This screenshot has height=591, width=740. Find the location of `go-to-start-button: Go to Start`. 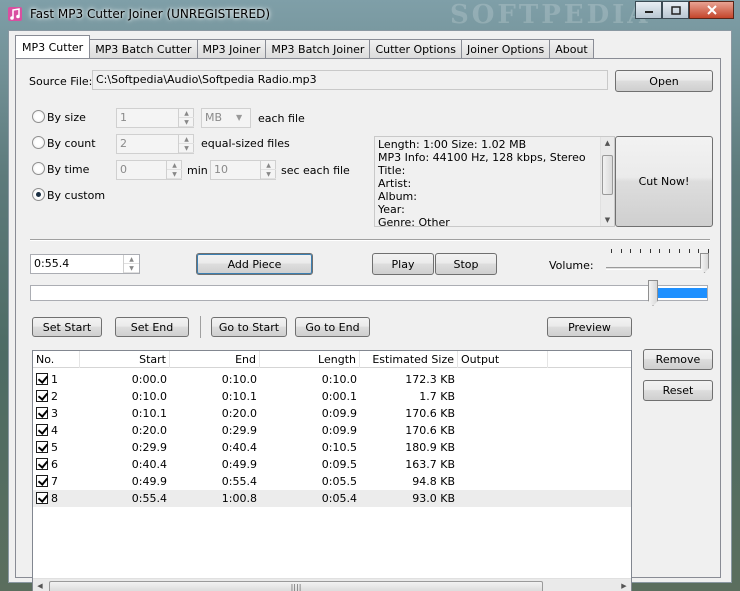

go-to-start-button: Go to Start is located at coordinates (249, 327).